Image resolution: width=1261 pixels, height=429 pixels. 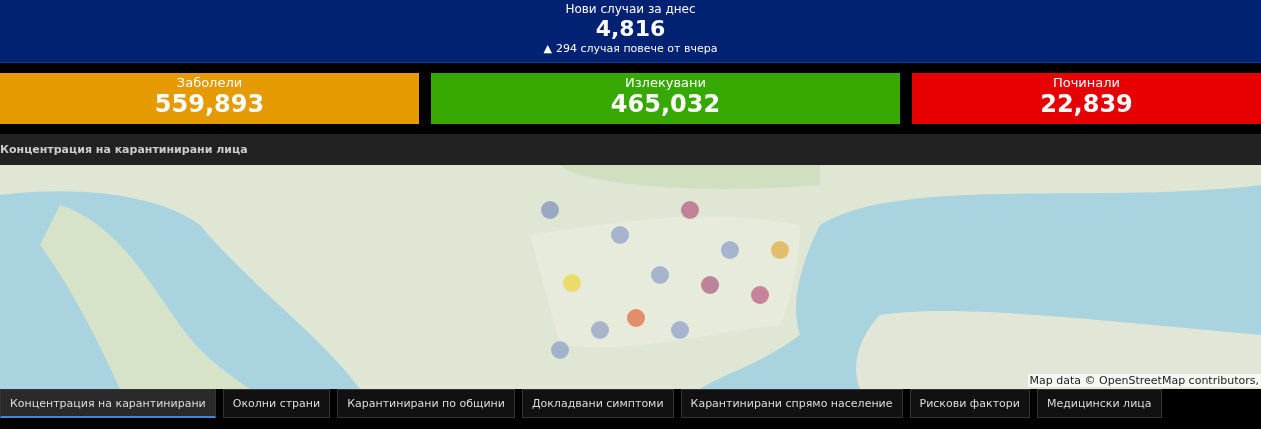 I want to click on header-title: Нови случаи за днес, so click(x=630, y=9).